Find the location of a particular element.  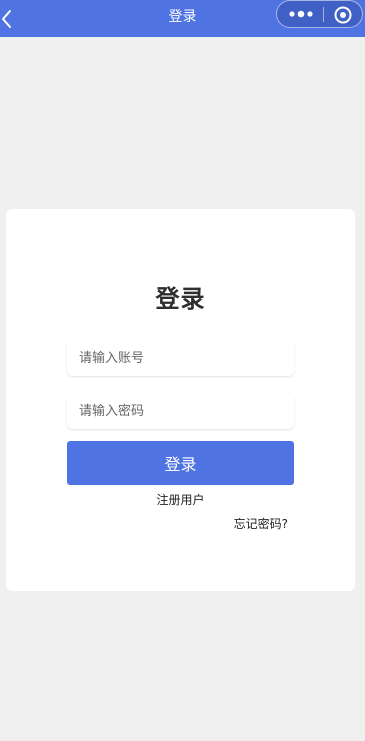

mini-program-capsule is located at coordinates (319, 14).